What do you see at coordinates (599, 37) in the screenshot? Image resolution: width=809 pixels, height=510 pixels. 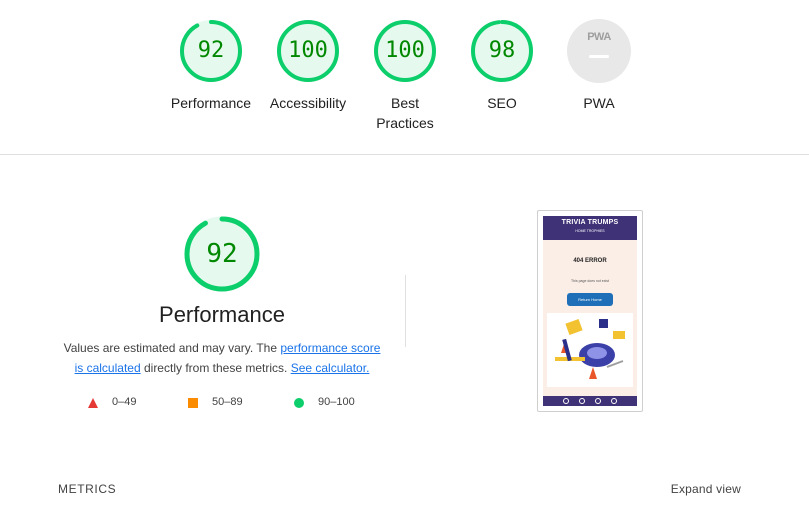 I see `pwa-badge-text: PWA` at bounding box center [599, 37].